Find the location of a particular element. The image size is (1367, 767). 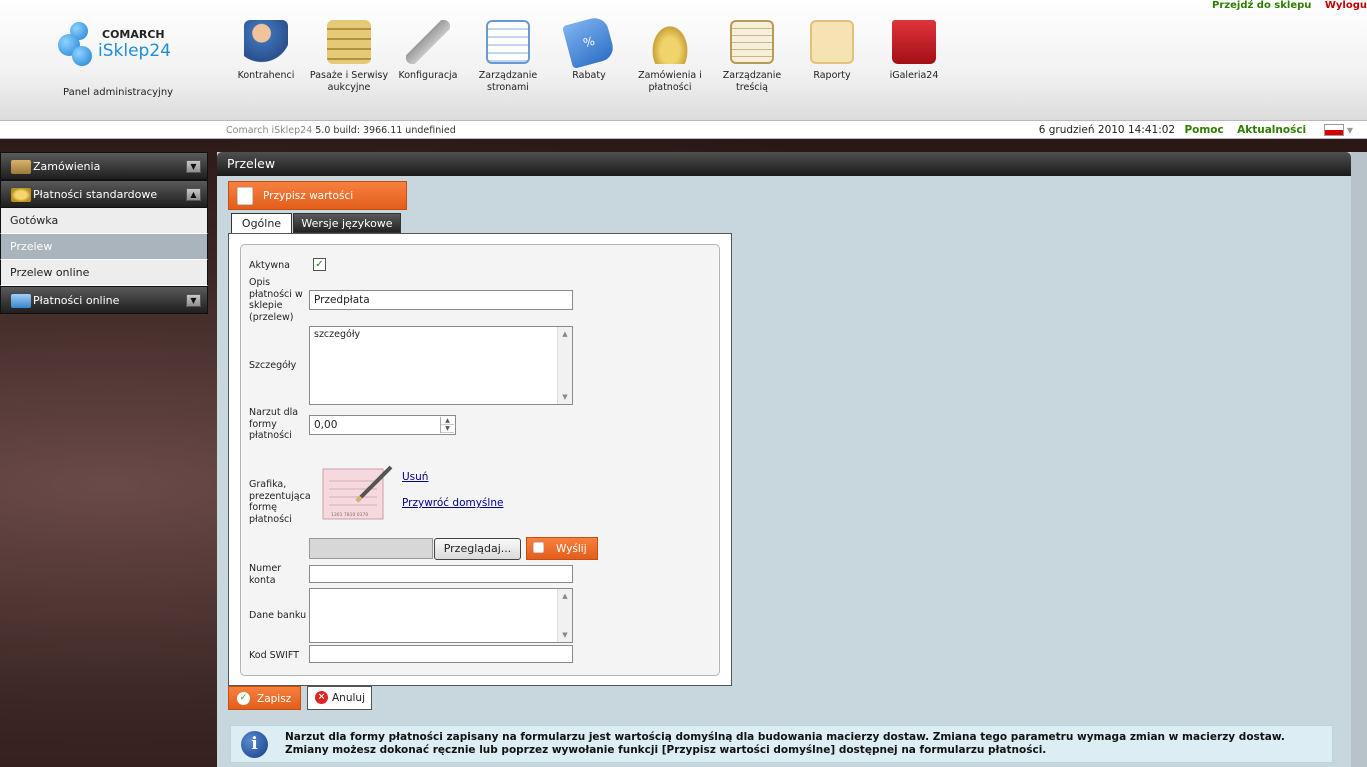

stepper-arrows: ▲ ▼ is located at coordinates (447, 425).